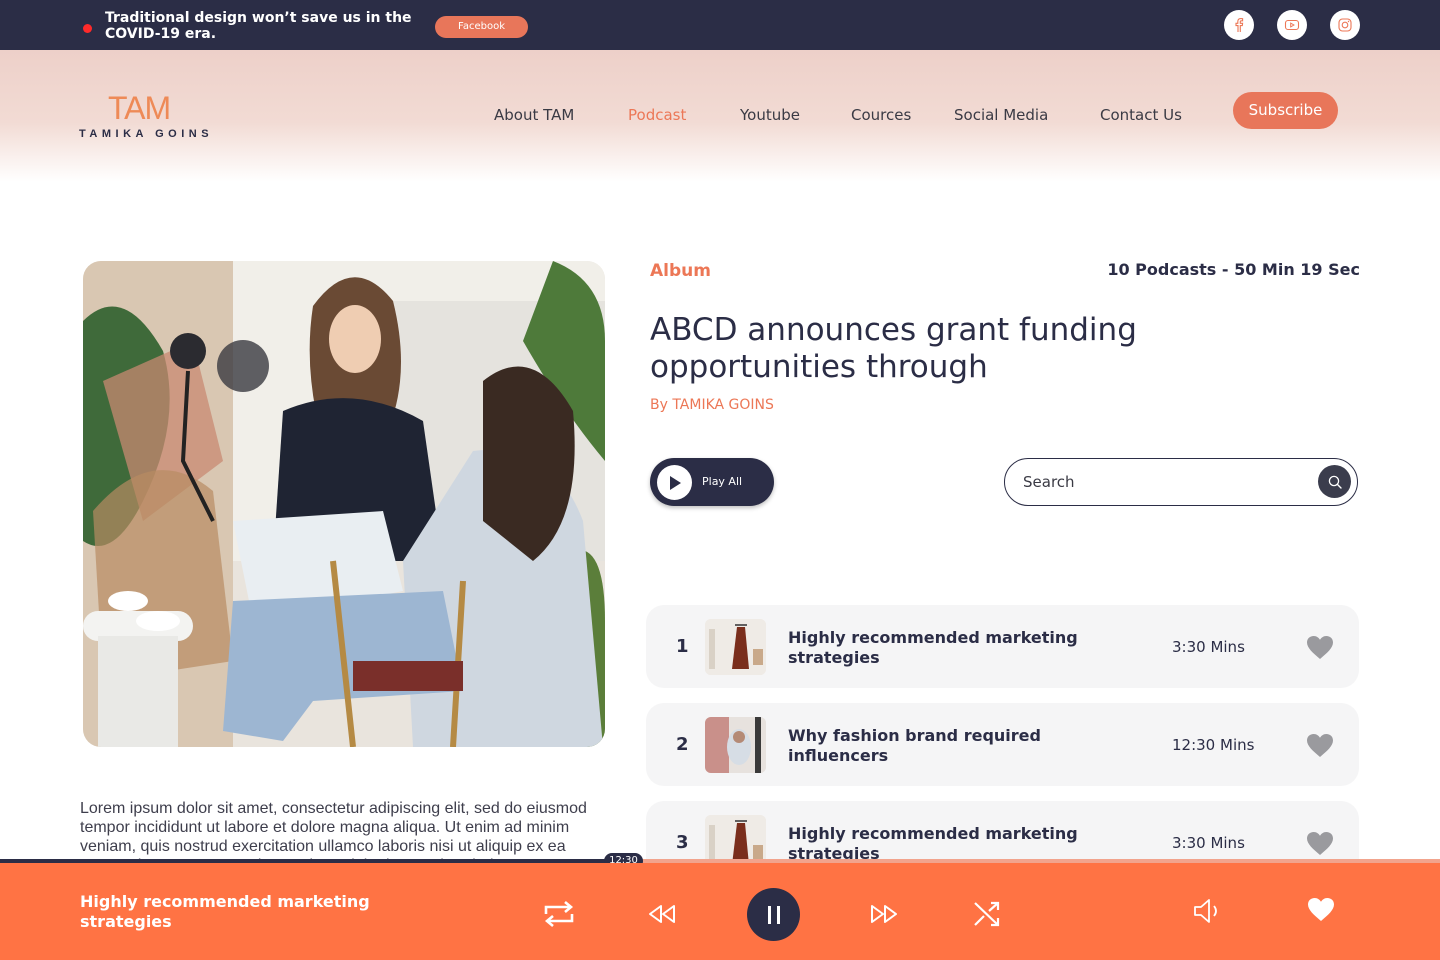 This screenshot has width=1440, height=960. I want to click on volume-icon, so click(1207, 911).